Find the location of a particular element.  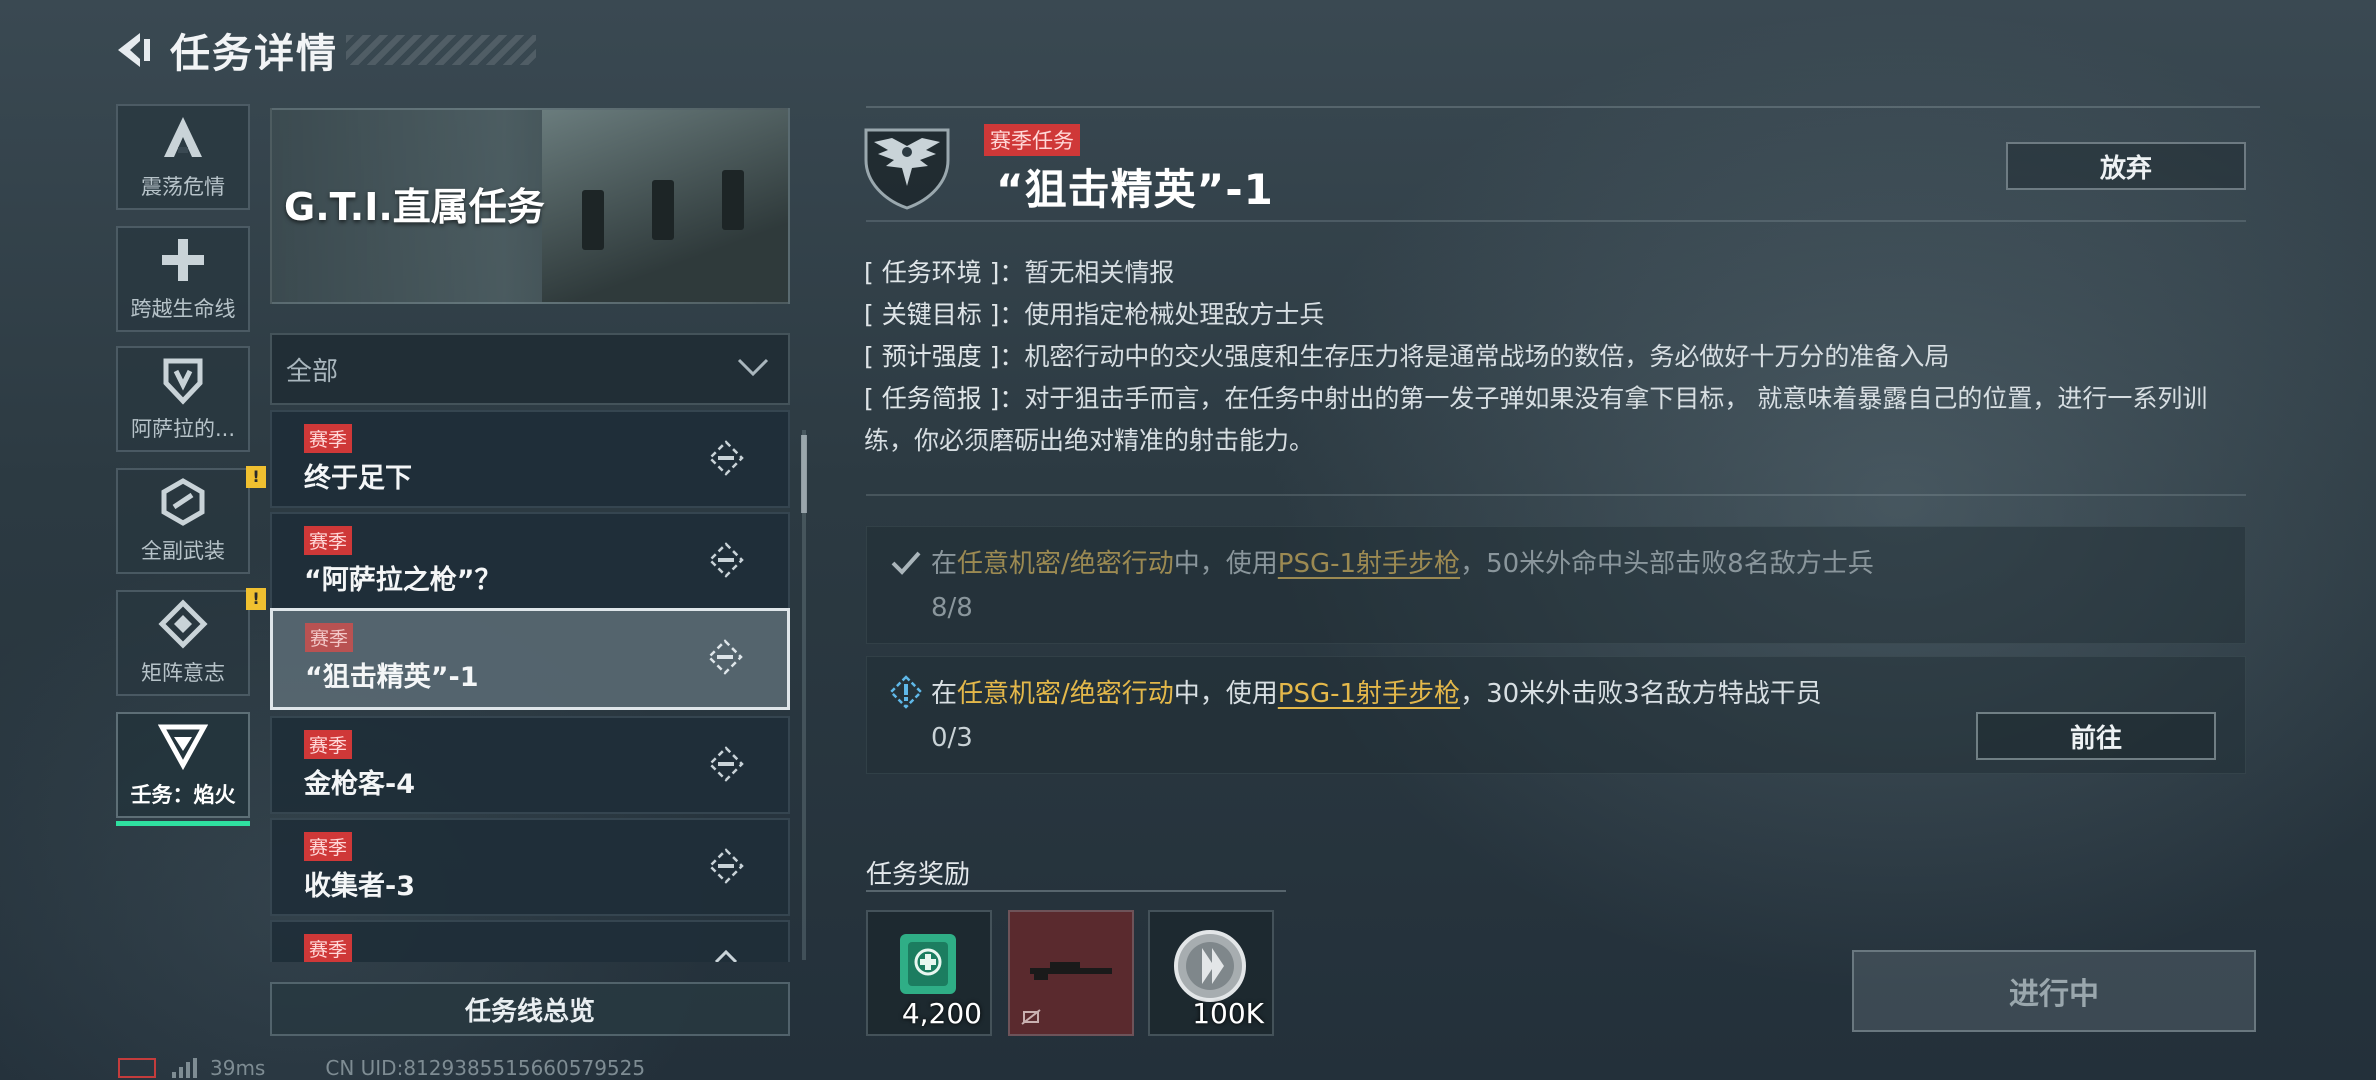

task-item: 赛季 “阿萨拉之枪”？ is located at coordinates (530, 561).